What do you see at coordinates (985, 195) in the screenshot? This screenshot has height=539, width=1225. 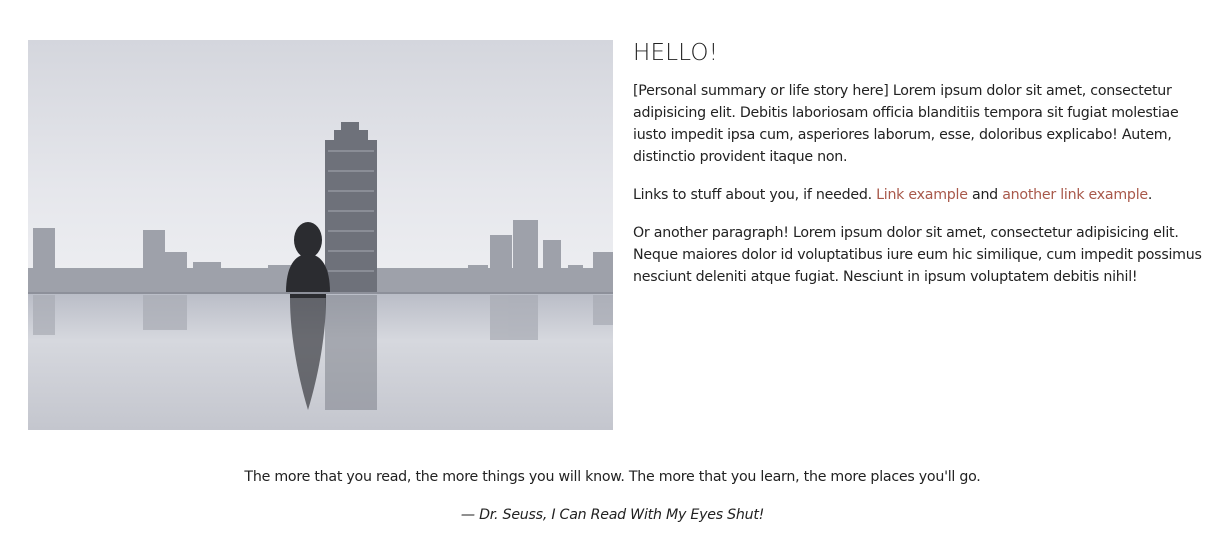 I see `links-middle-text: and` at bounding box center [985, 195].